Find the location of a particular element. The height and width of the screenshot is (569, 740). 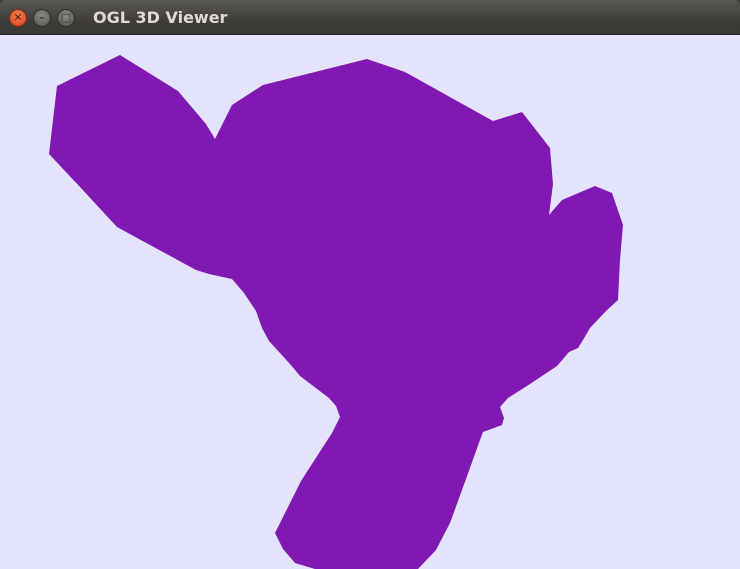

maximize-icon: □ is located at coordinates (66, 17).